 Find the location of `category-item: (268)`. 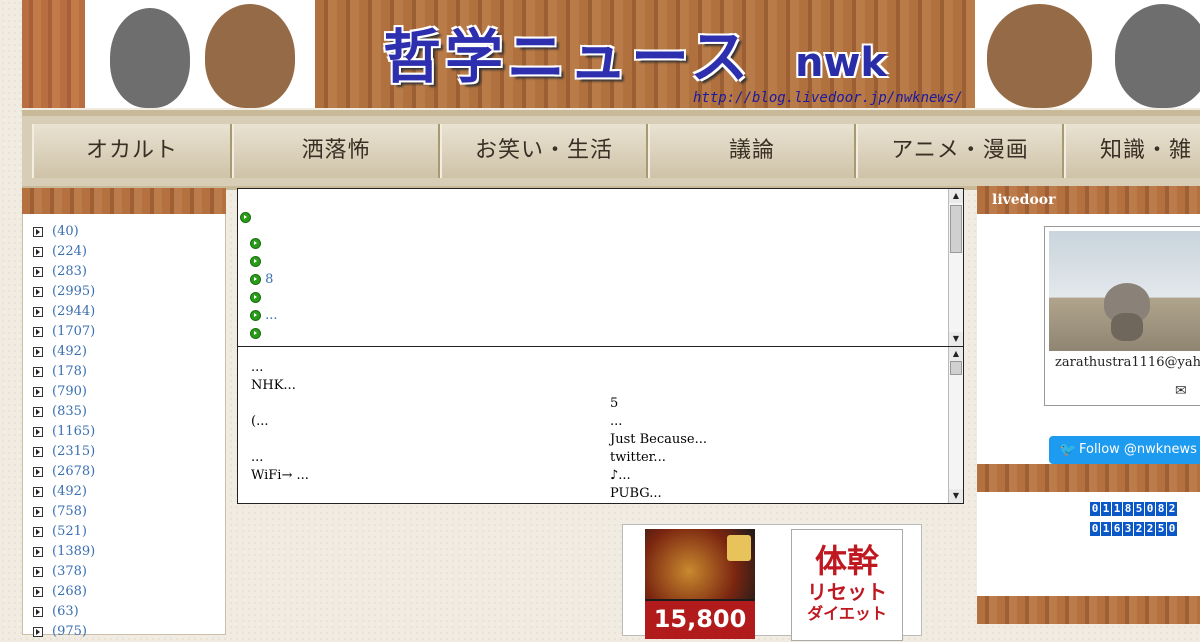

category-item: (268) is located at coordinates (60, 592).